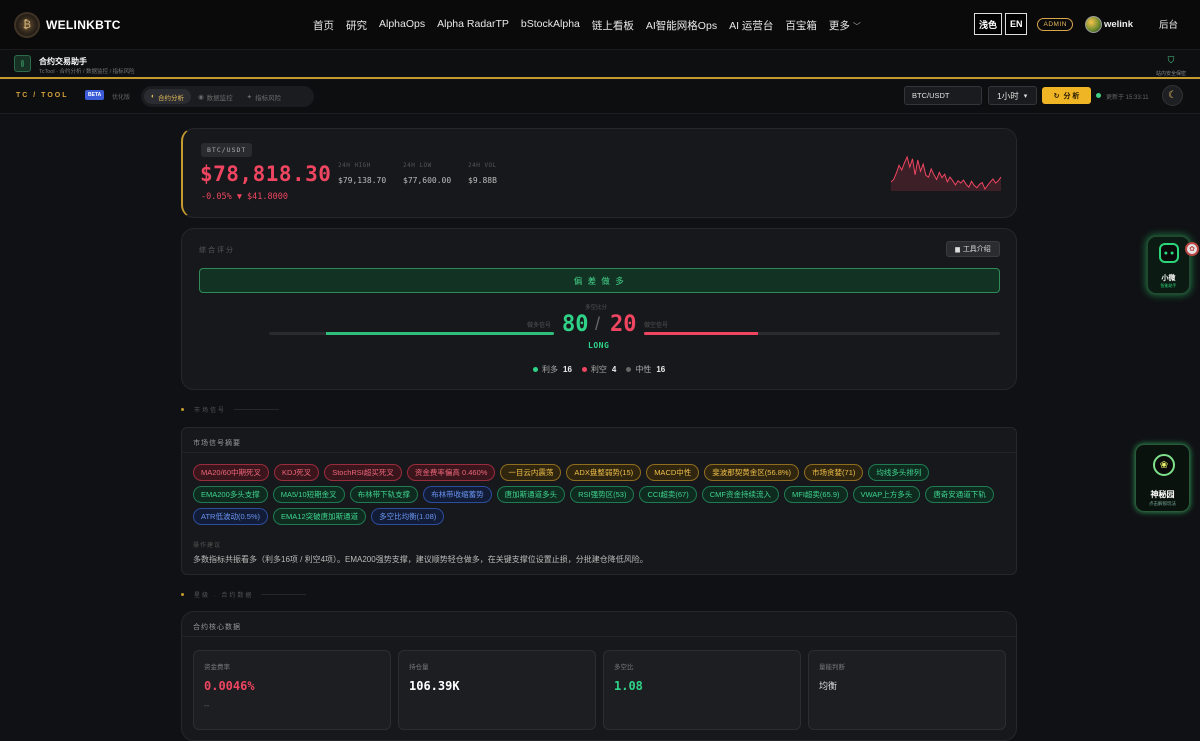 Image resolution: width=1200 pixels, height=741 pixels. Describe the element at coordinates (224, 596) in the screenshot. I see `section-label: 星級 · 合约数据` at that location.